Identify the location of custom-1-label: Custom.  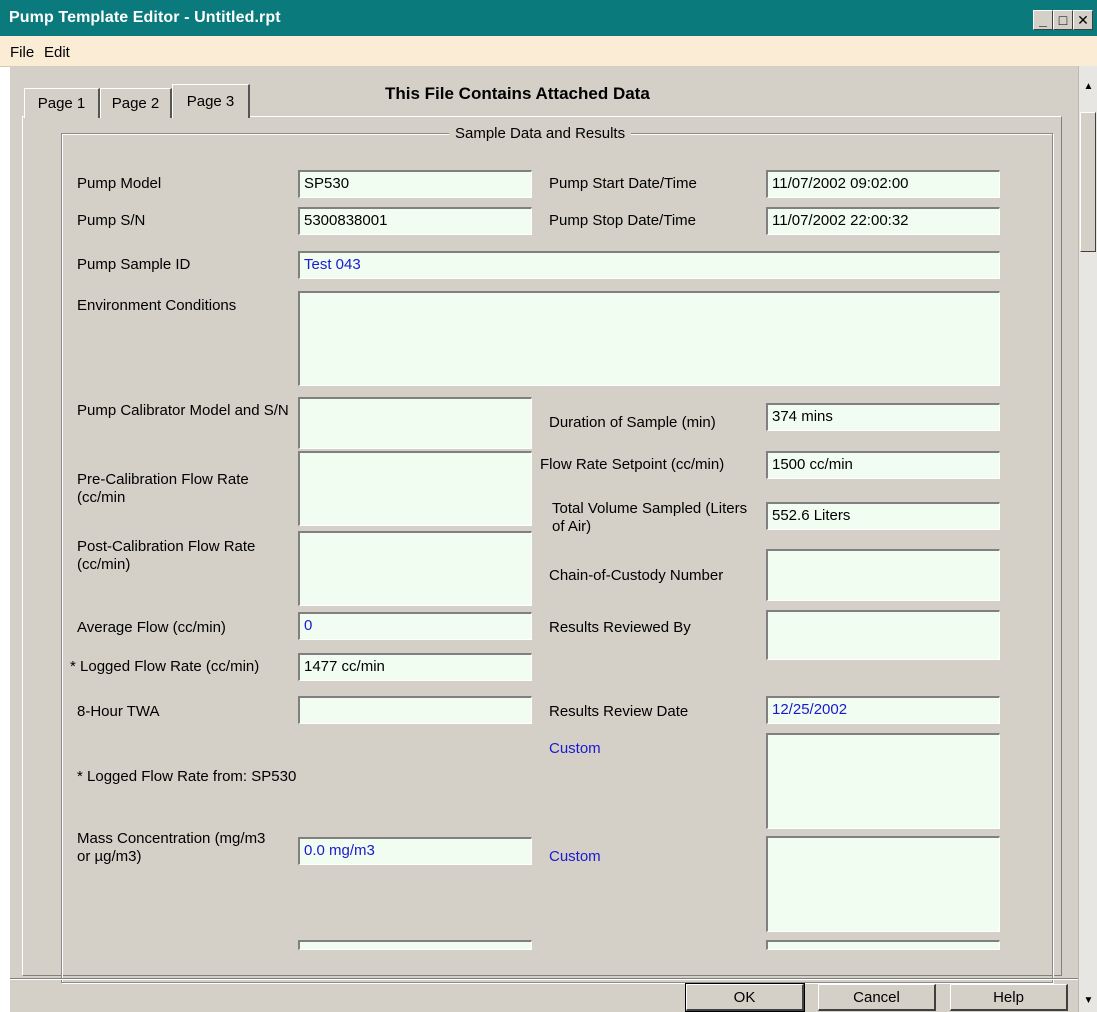
(575, 748).